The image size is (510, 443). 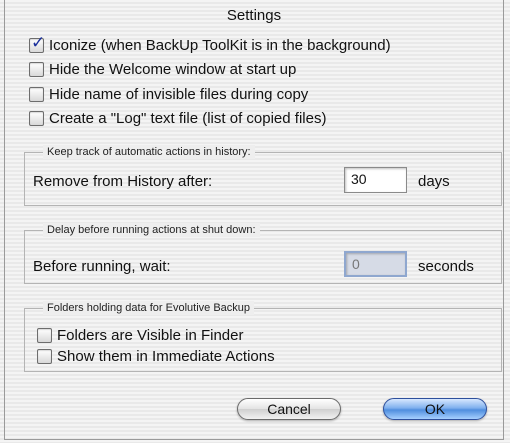 I want to click on hide-welcome-checkbox, so click(x=36, y=69).